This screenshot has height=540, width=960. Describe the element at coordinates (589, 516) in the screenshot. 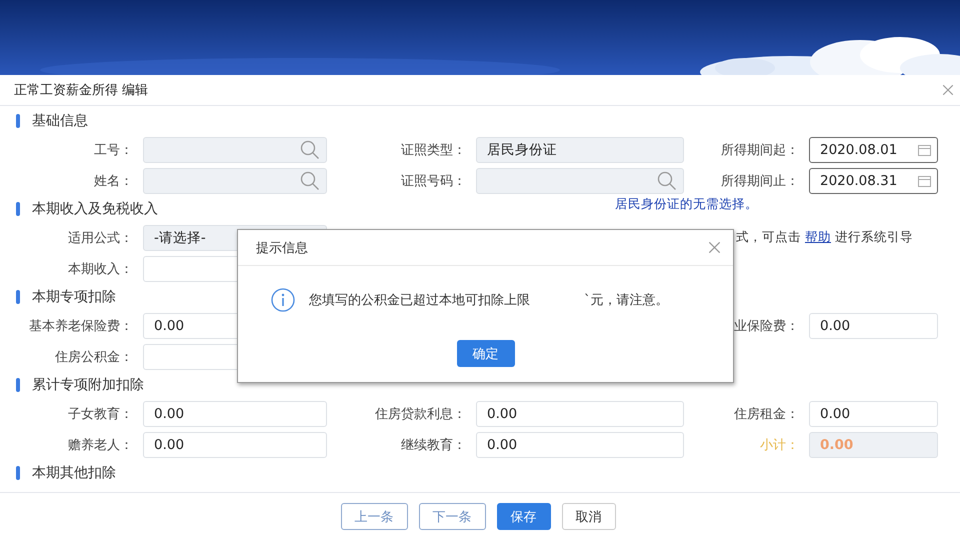

I see `footer-button: 取消` at that location.